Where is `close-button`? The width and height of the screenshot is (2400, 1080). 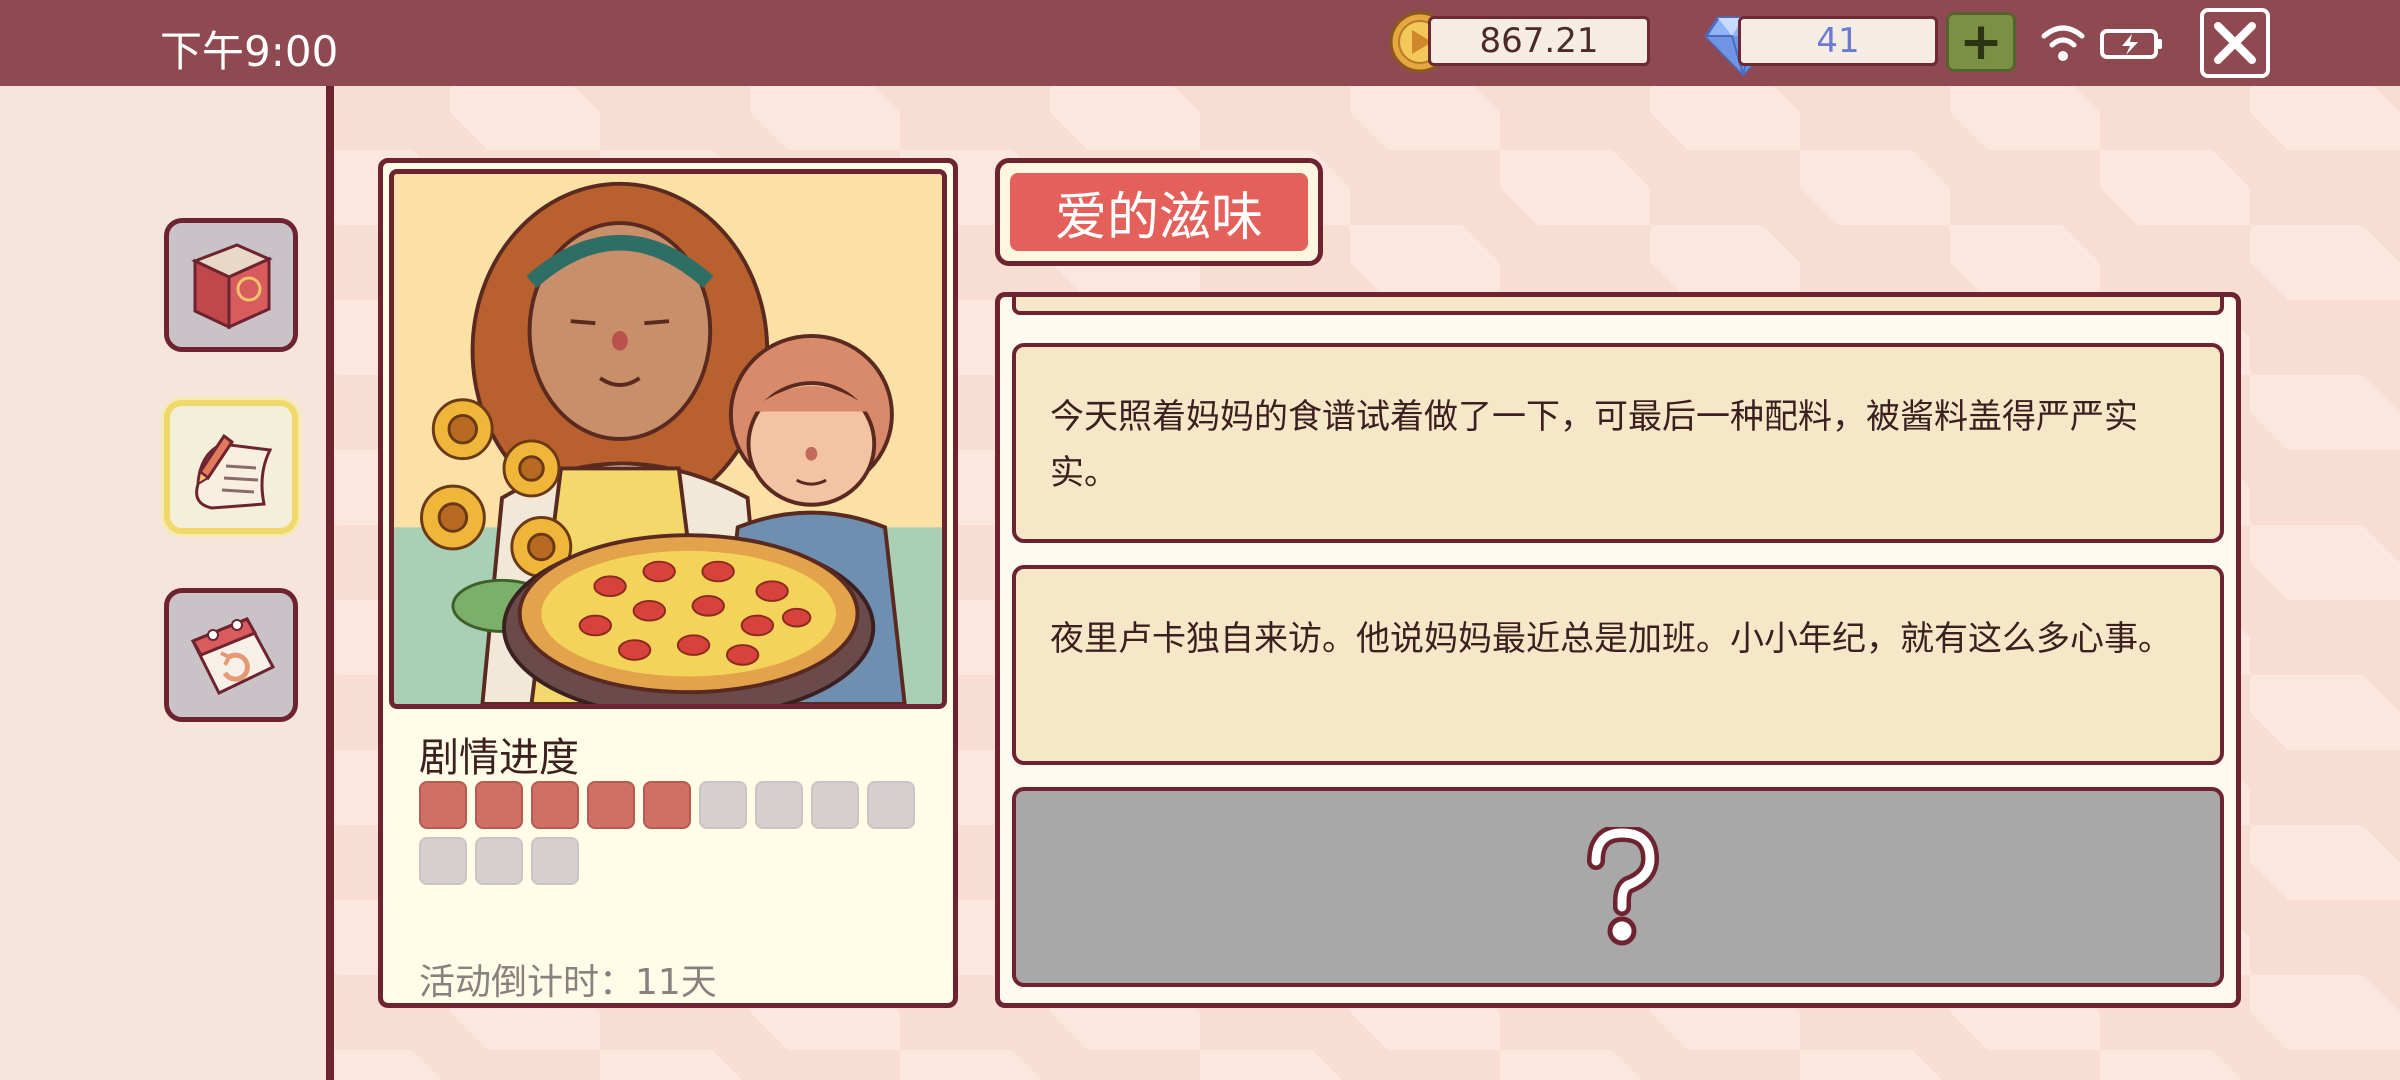
close-button is located at coordinates (2235, 43).